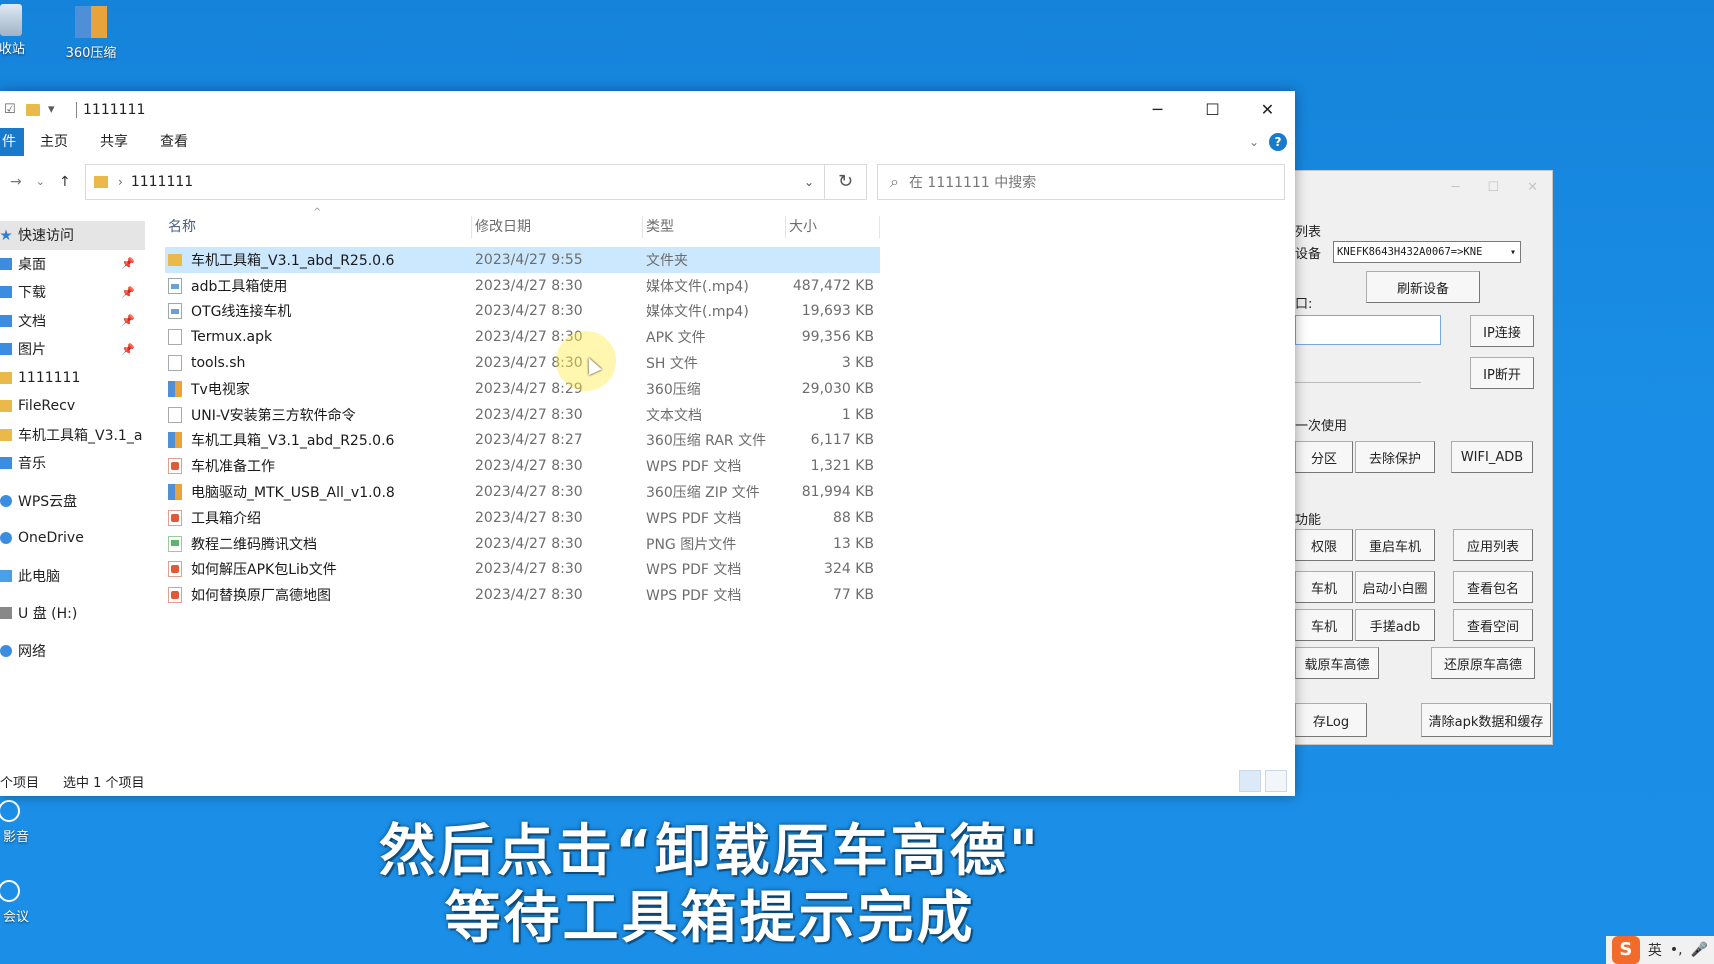  What do you see at coordinates (162, 182) in the screenshot?
I see `breadcrumb-path: 1111111` at bounding box center [162, 182].